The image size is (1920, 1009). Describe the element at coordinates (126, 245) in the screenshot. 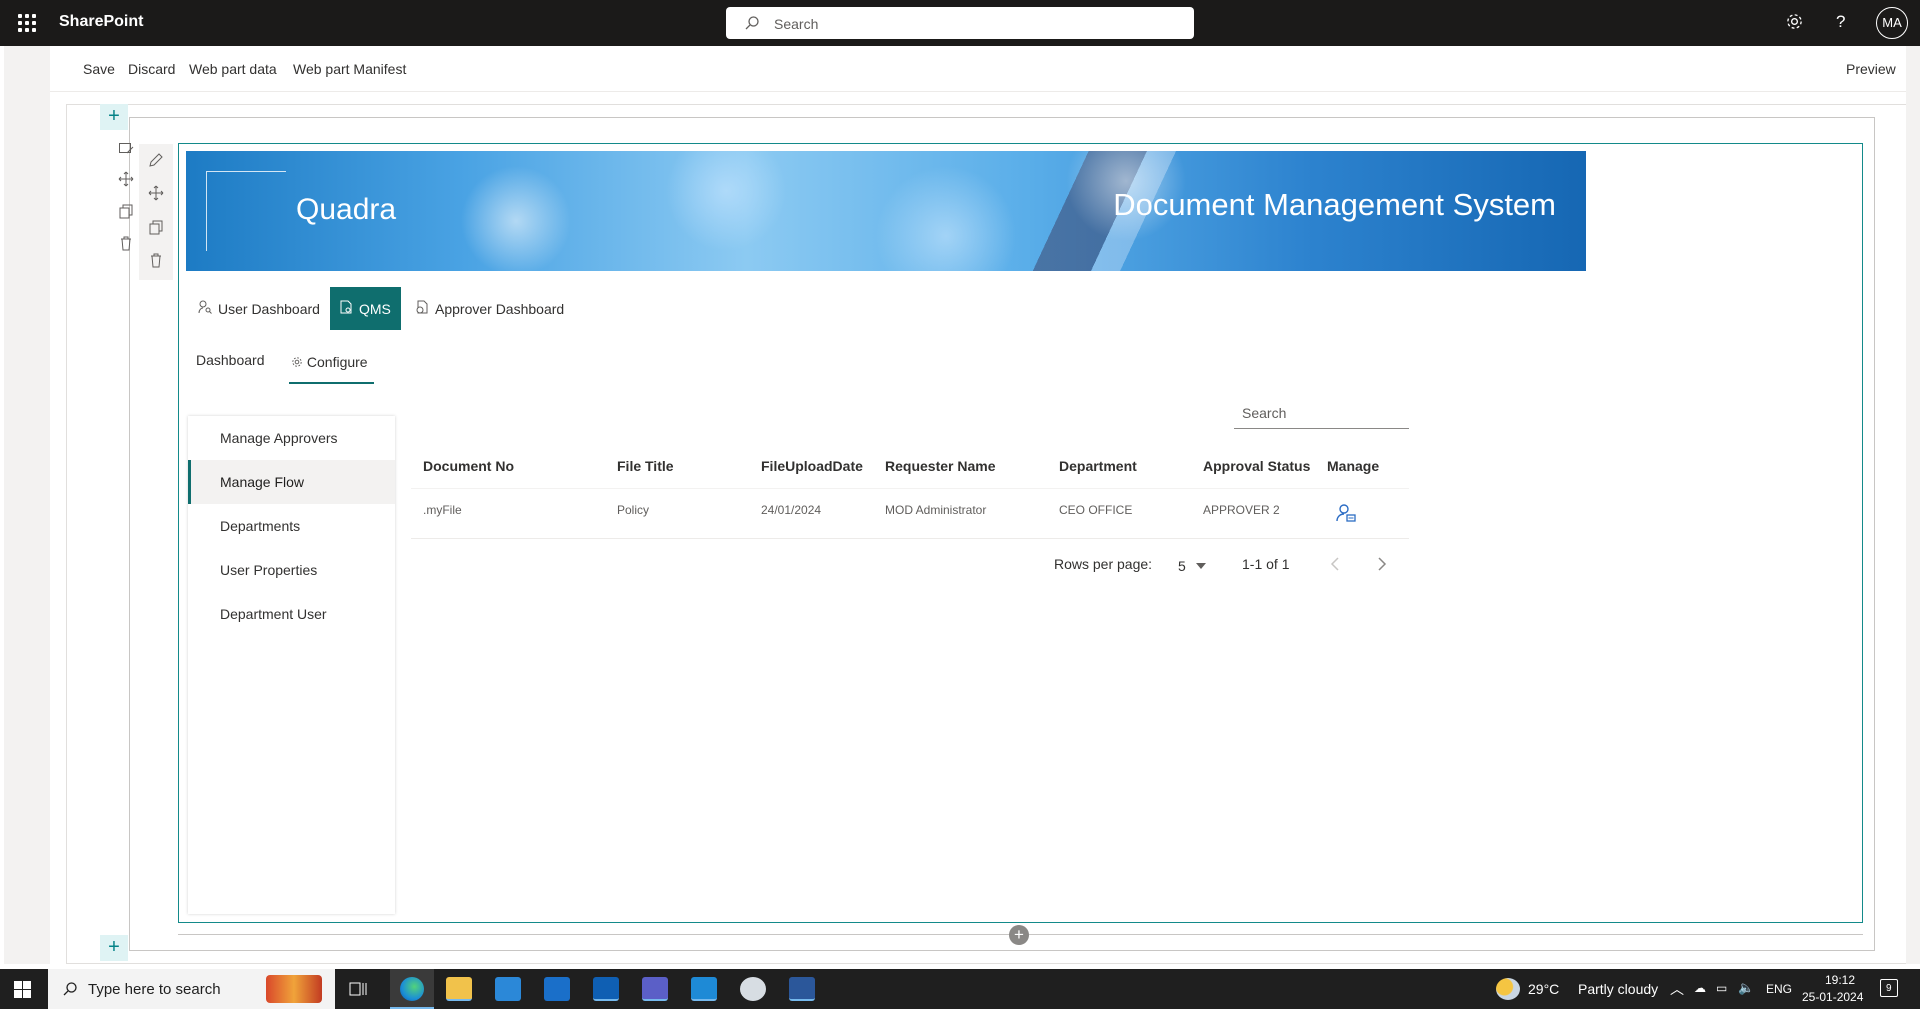

I see `delete-section-icon` at that location.